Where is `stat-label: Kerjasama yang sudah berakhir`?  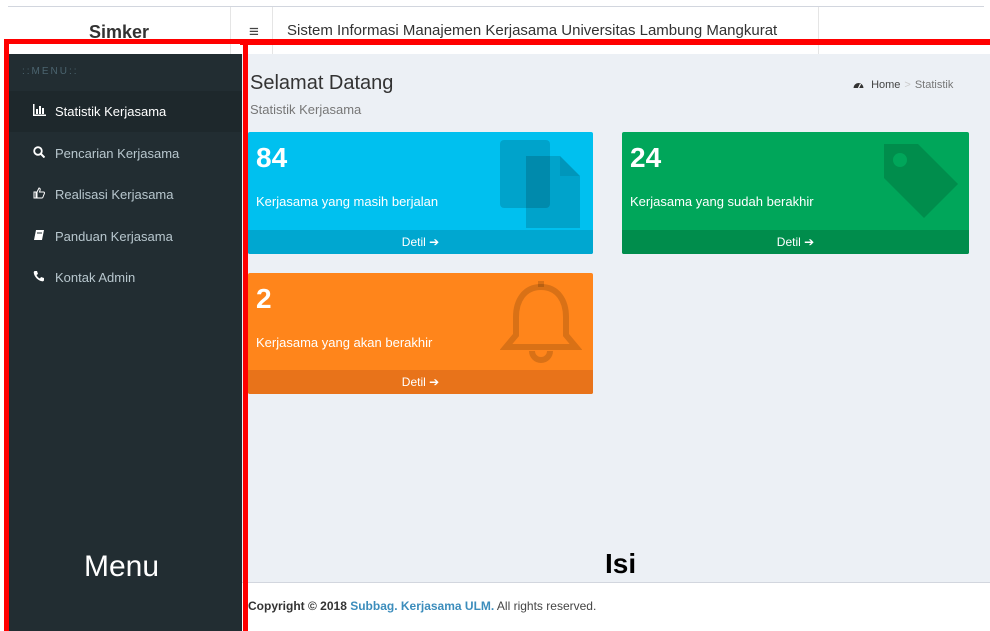 stat-label: Kerjasama yang sudah berakhir is located at coordinates (722, 201).